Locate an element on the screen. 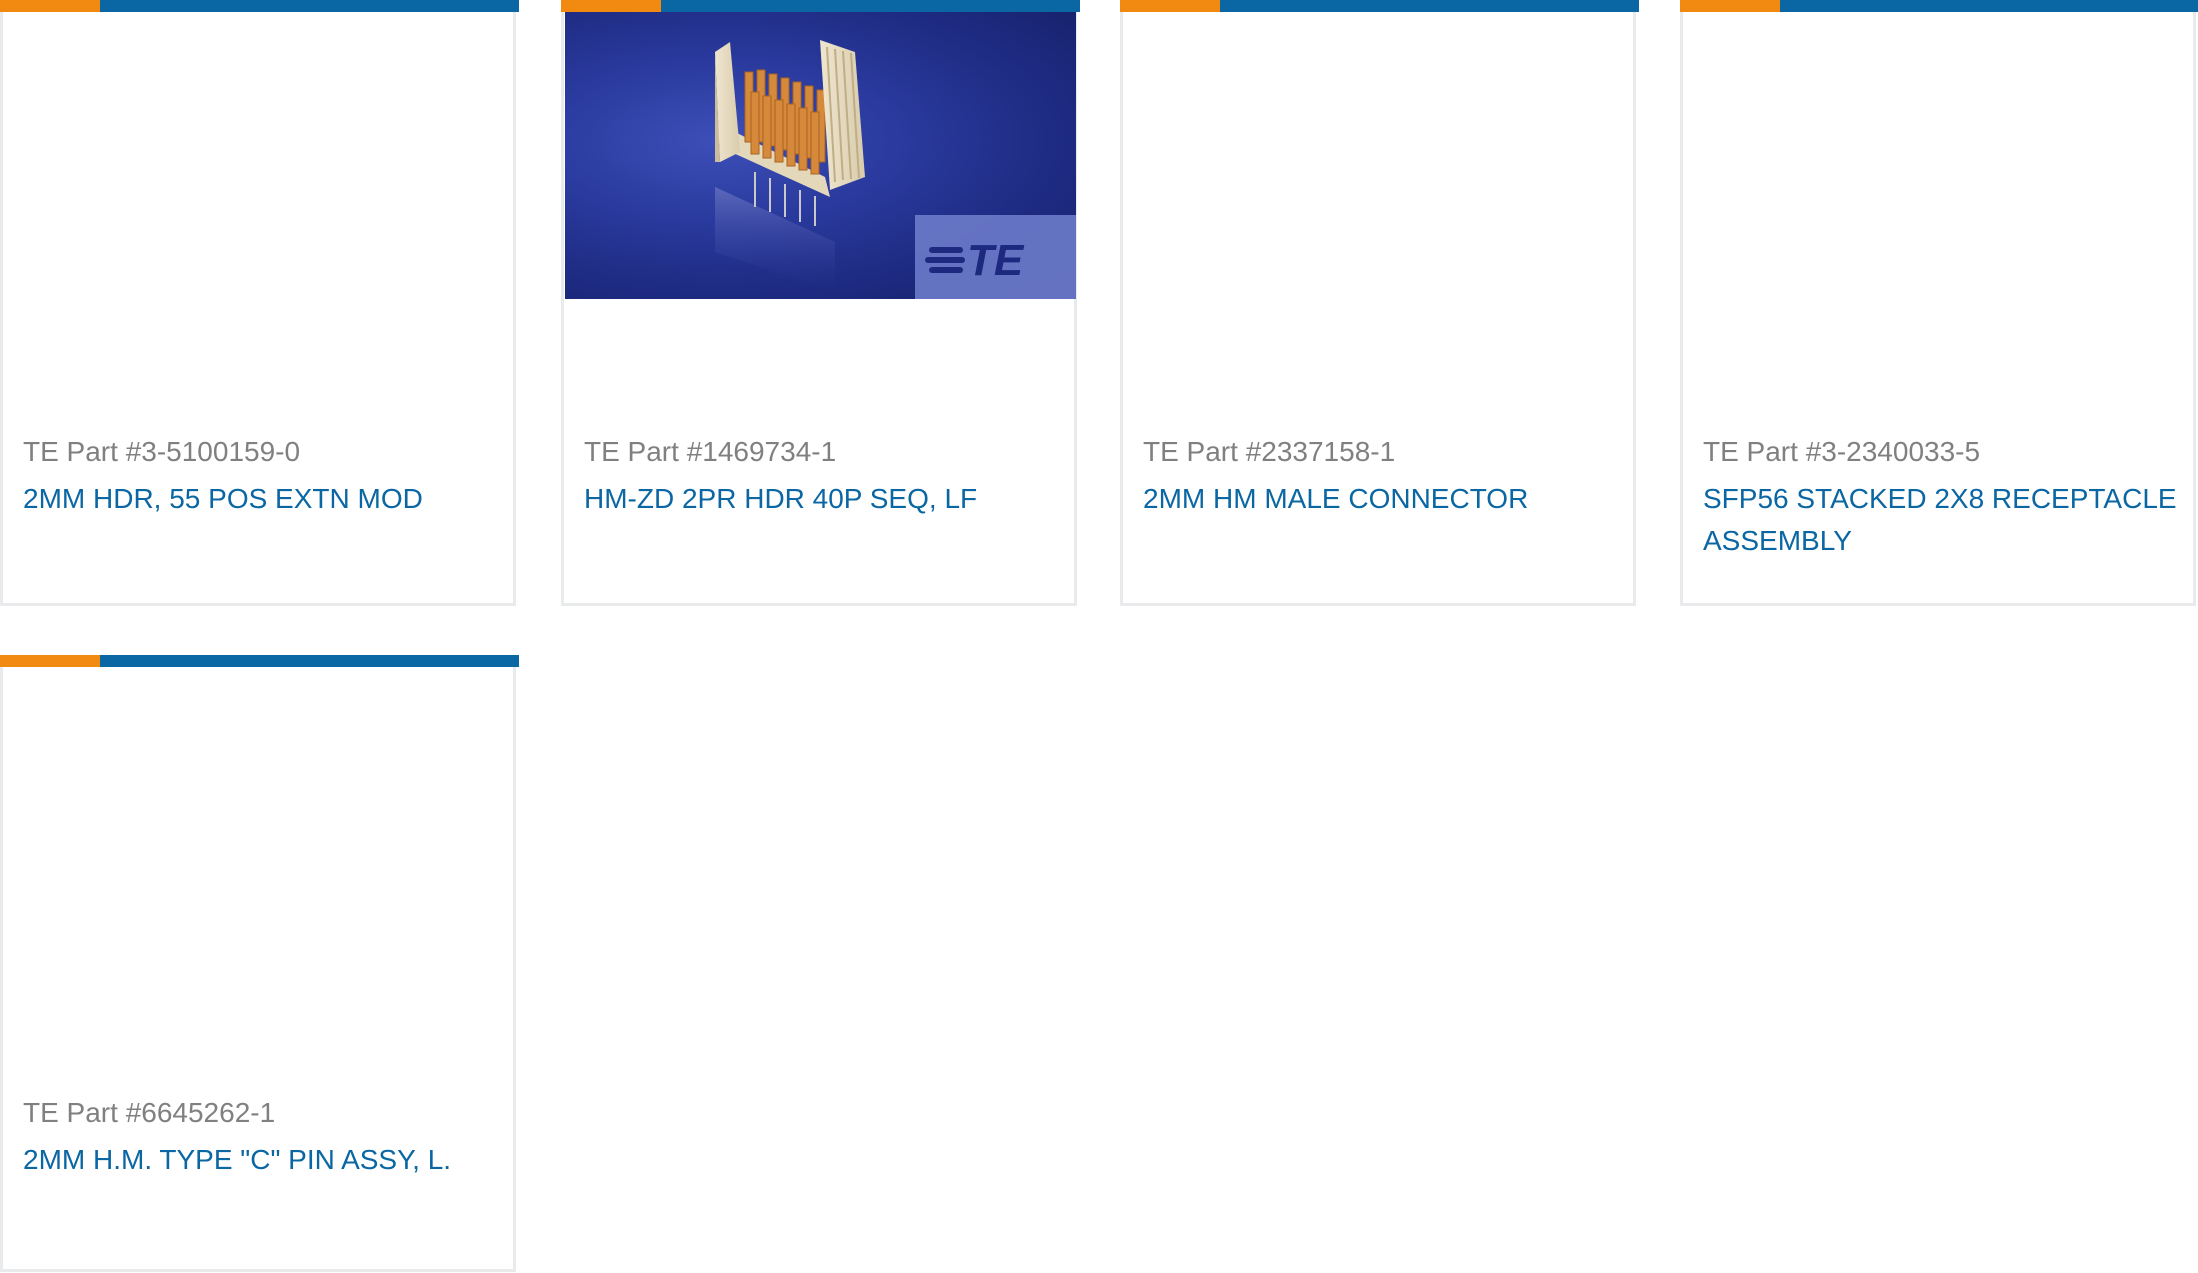 Image resolution: width=2198 pixels, height=1273 pixels. part-number: TE Part #2337158-1 is located at coordinates (1269, 451).